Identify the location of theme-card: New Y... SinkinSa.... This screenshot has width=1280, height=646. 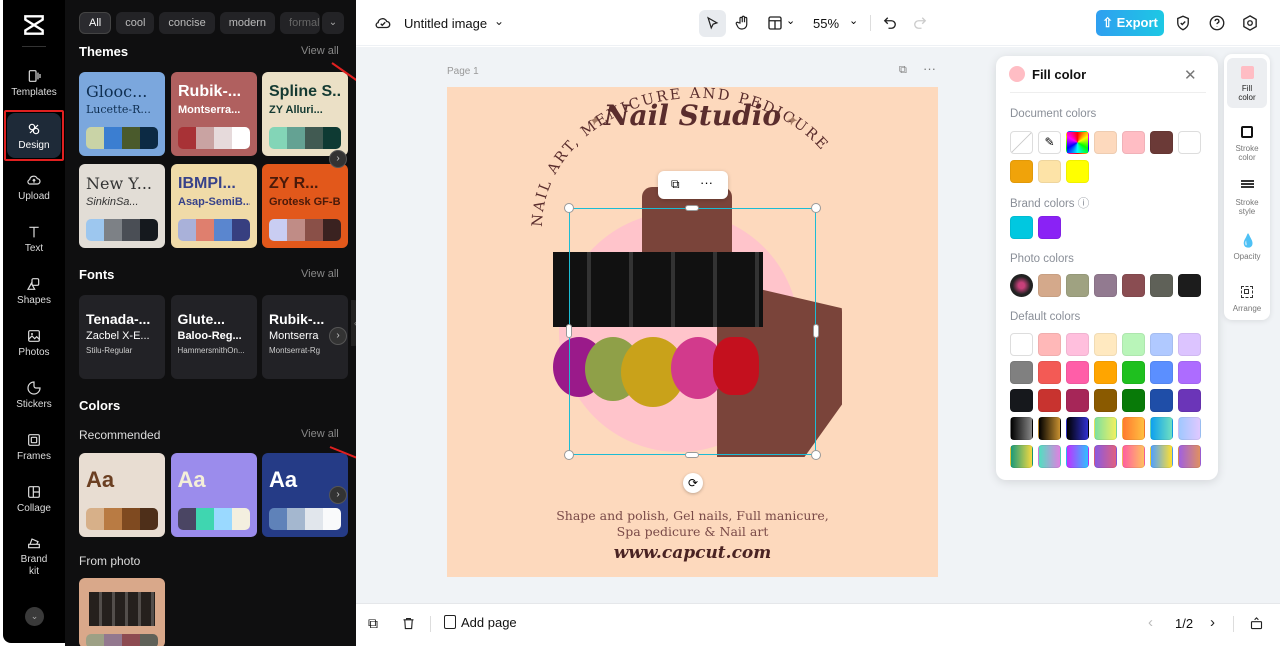
(122, 206).